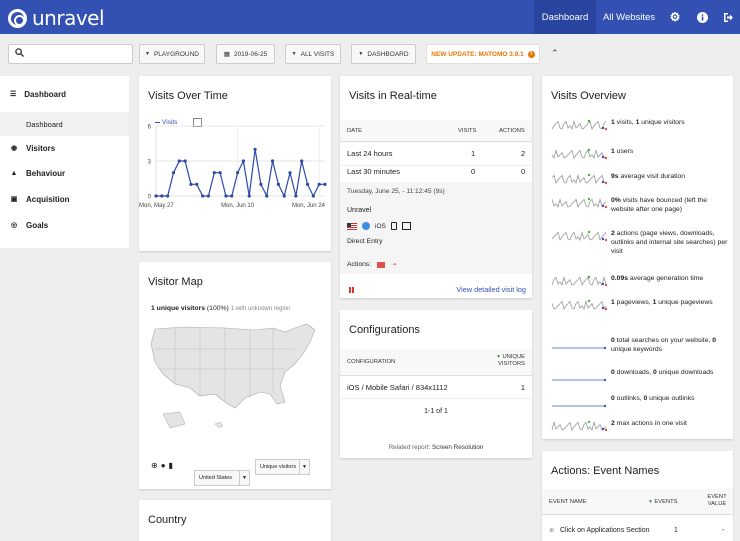  What do you see at coordinates (551, 530) in the screenshot?
I see `expand-icon: ⊕` at bounding box center [551, 530].